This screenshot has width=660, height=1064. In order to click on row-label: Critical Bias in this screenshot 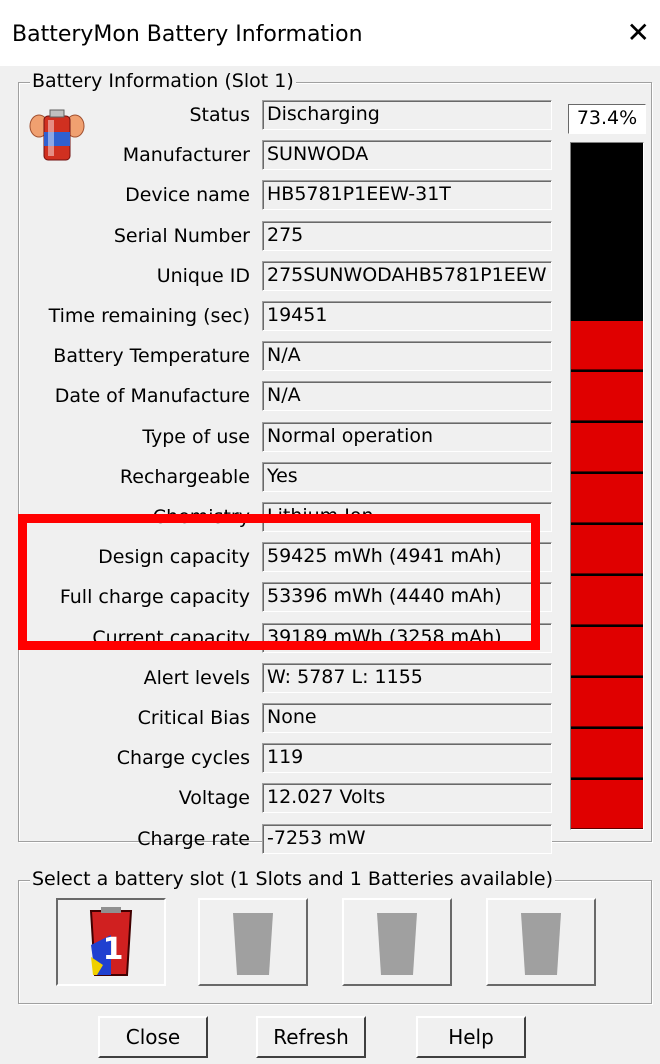, I will do `click(193, 718)`.